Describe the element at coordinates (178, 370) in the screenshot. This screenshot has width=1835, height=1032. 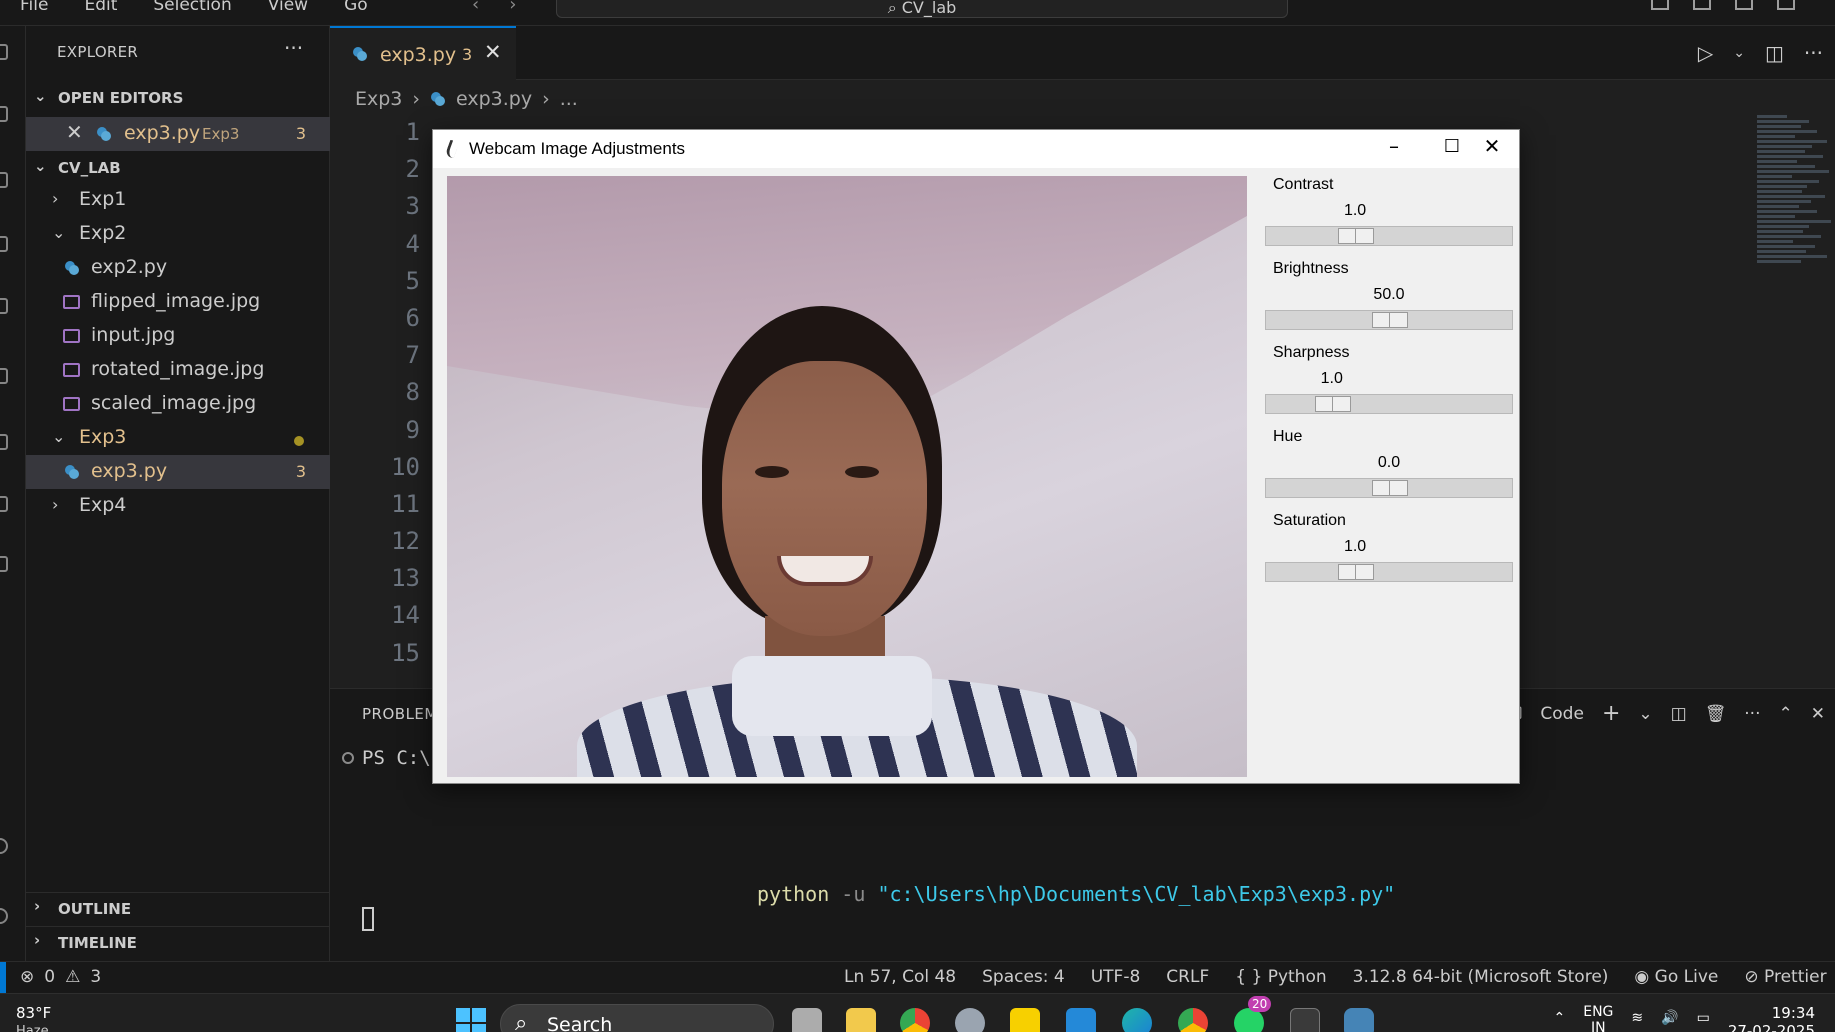
I see `tree-item-rotated-image: rotated_image.jpg` at that location.